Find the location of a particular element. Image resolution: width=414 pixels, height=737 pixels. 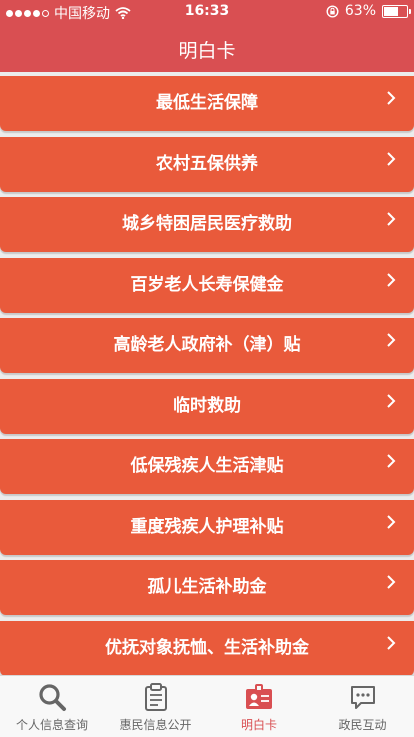

menu-item-label: 最低生活保障 is located at coordinates (207, 103).